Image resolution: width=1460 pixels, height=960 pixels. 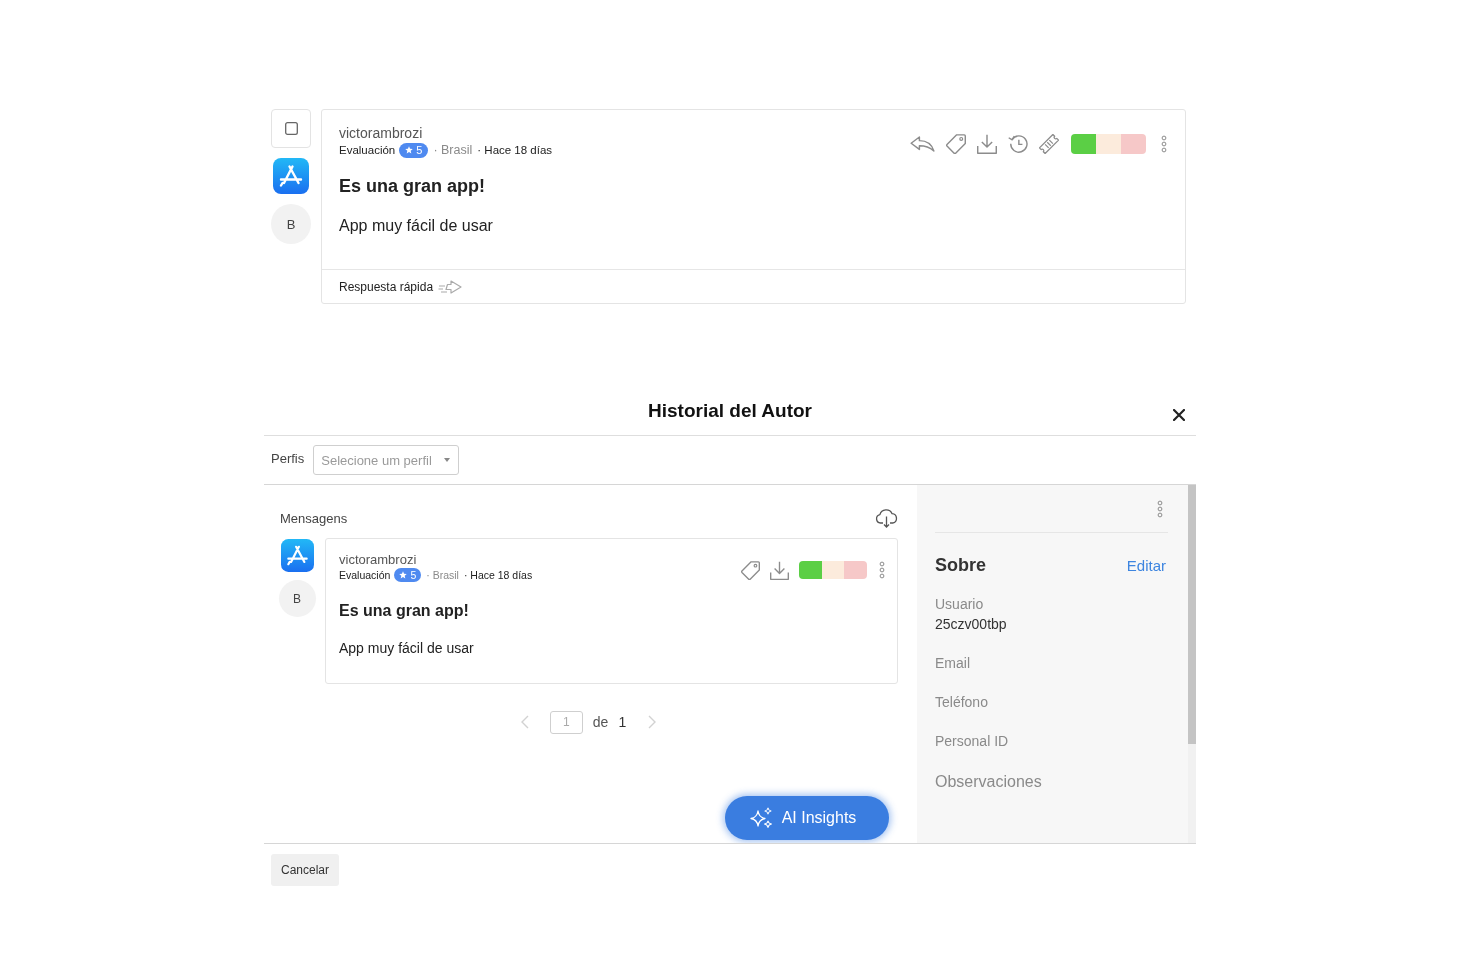 I want to click on cancel-button: Cancelar, so click(x=305, y=870).